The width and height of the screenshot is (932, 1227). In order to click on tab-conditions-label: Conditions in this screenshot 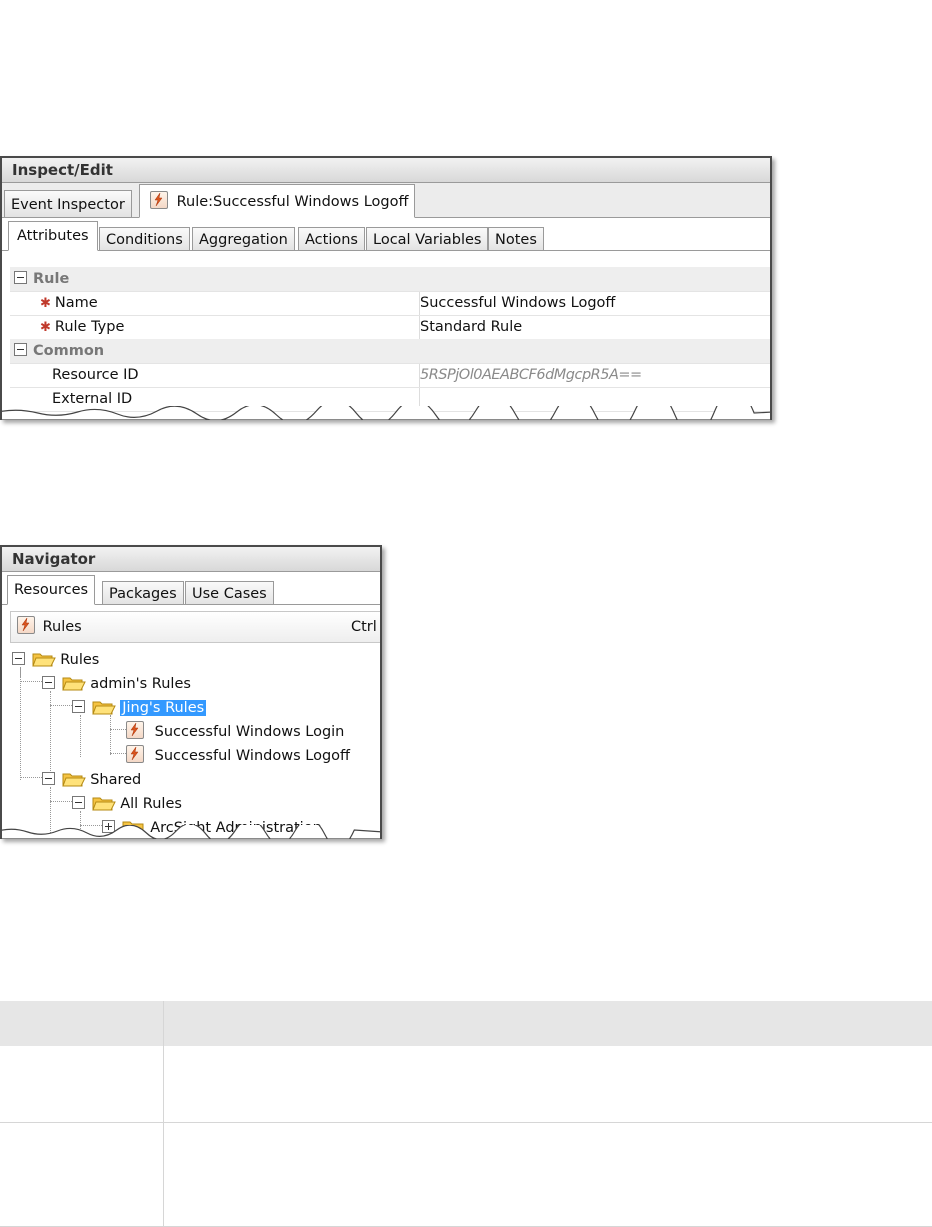, I will do `click(144, 240)`.